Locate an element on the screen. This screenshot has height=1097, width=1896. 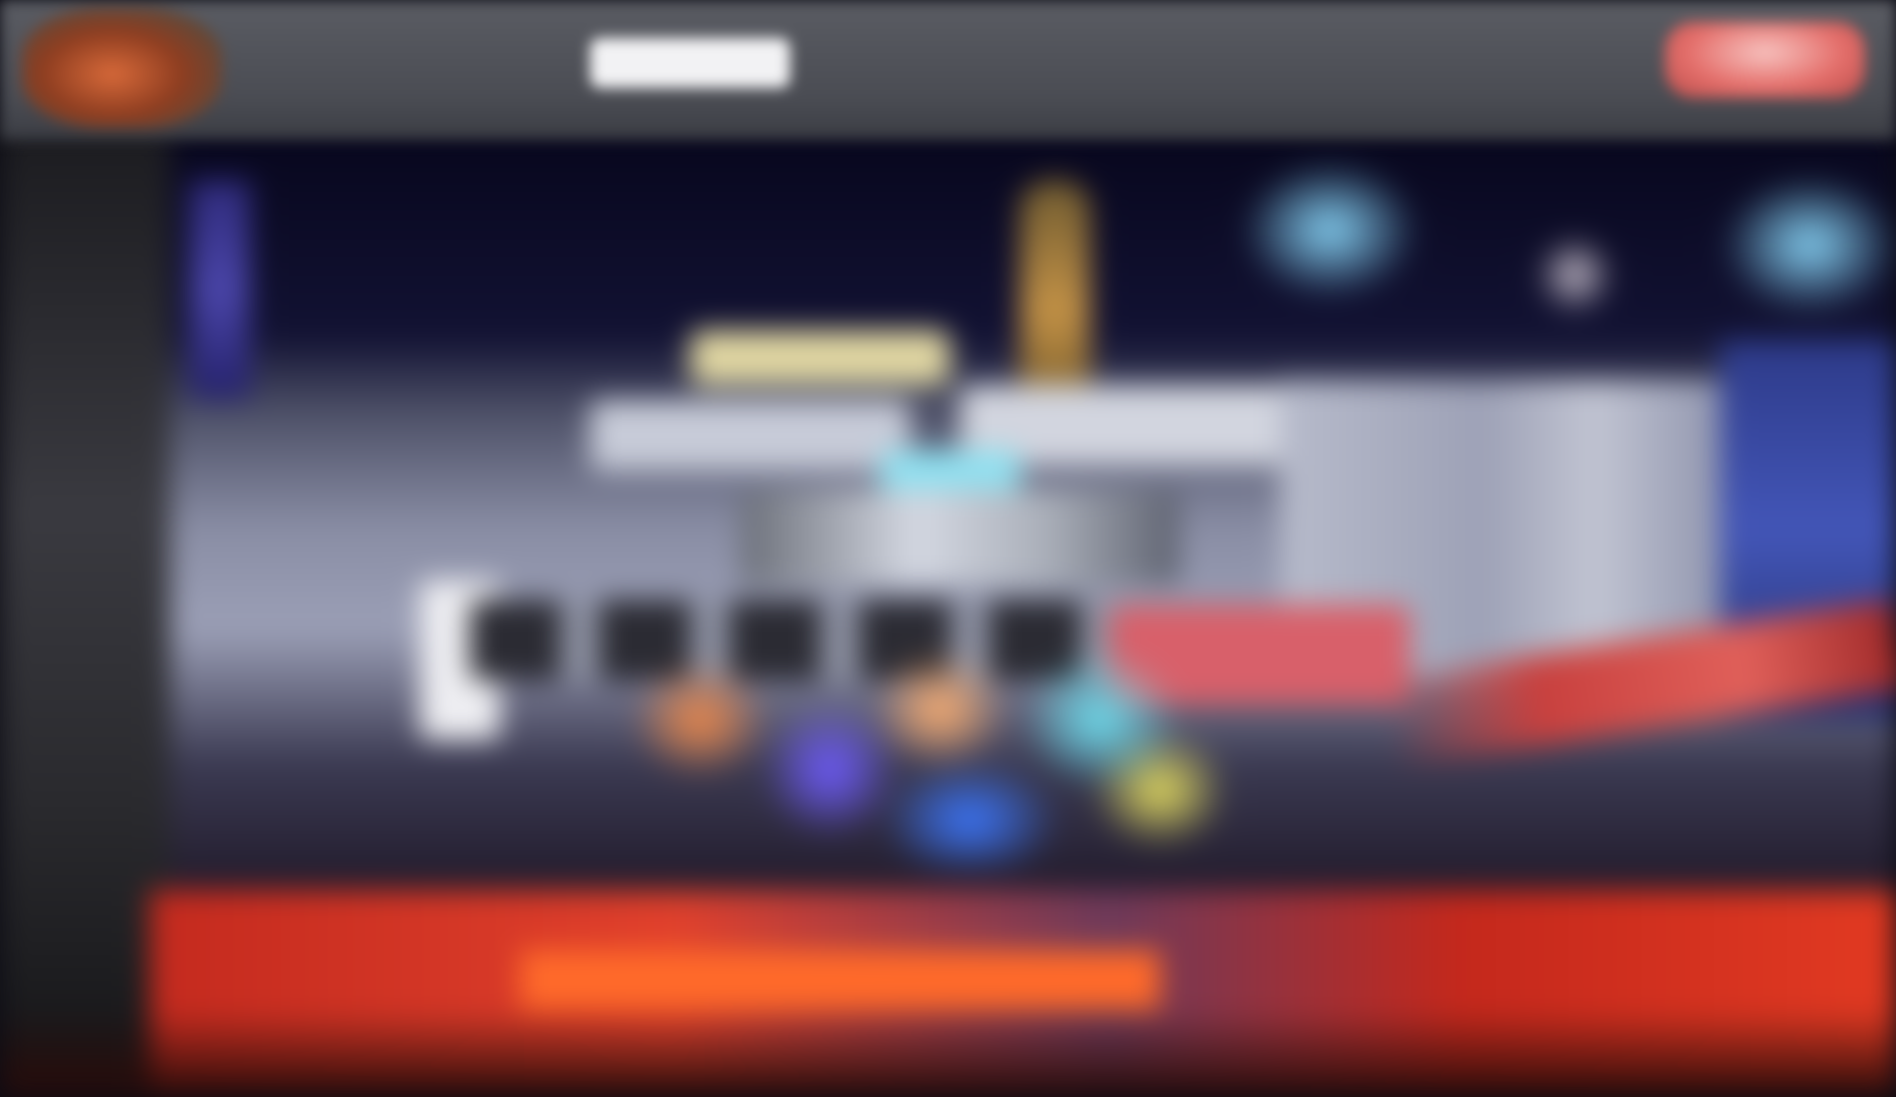
cta-button is located at coordinates (1765, 60).